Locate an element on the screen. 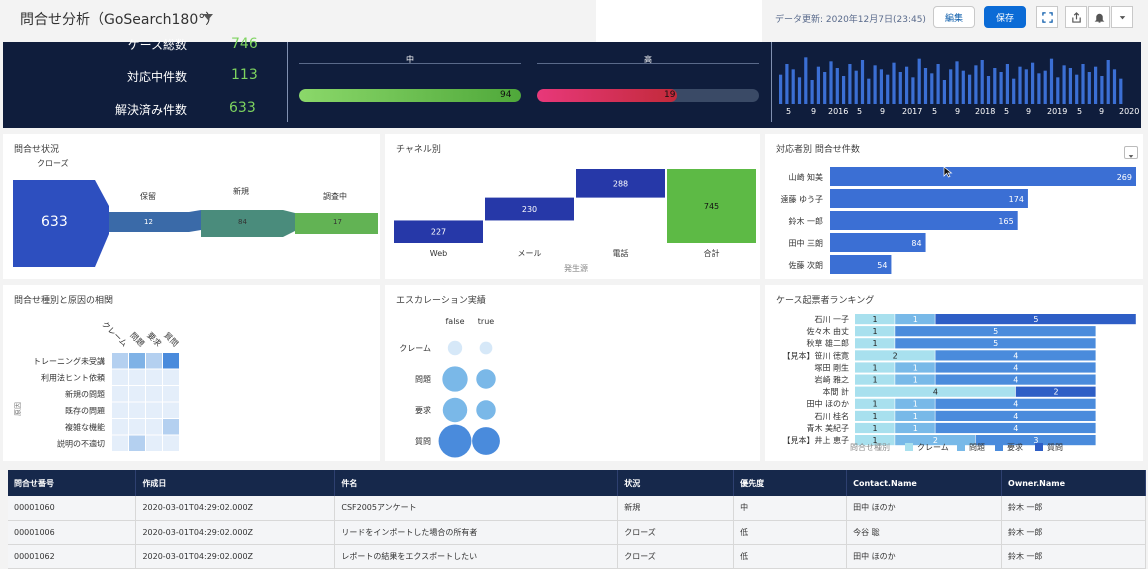  table-header-row: 問合せ番号 作成日 件名 状況 優先度 Contact.Name Owner.Name is located at coordinates (577, 483).